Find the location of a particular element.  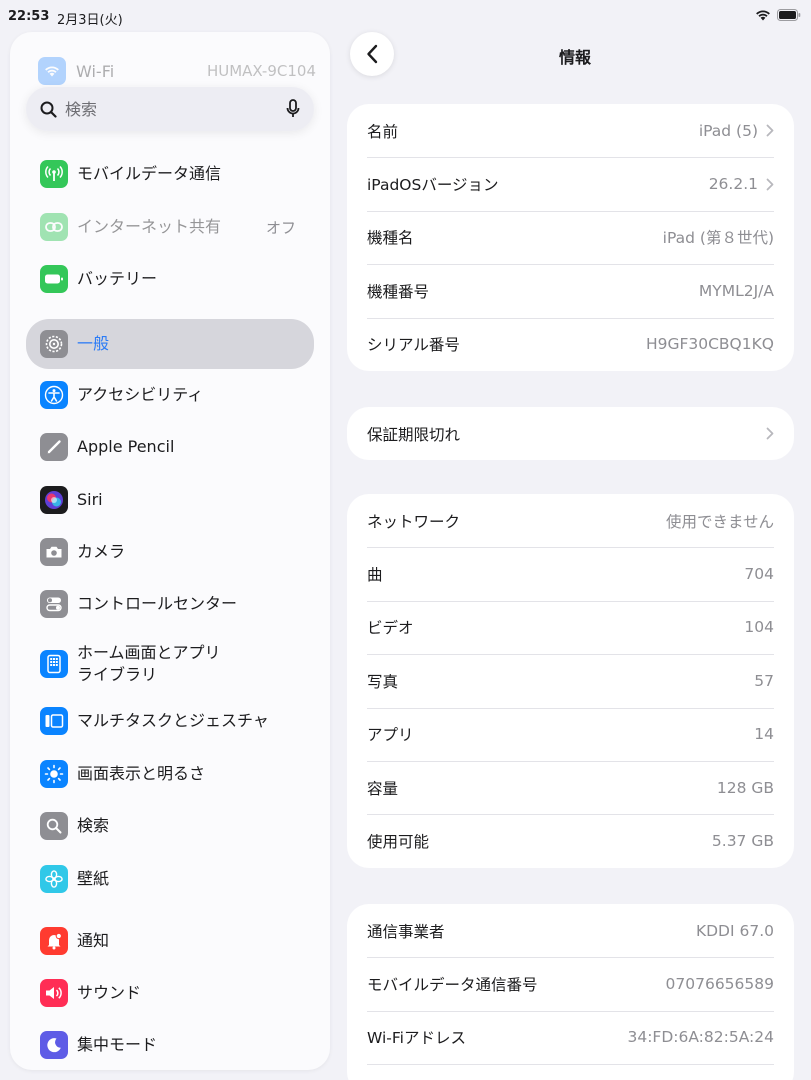

siri-icon is located at coordinates (54, 500).